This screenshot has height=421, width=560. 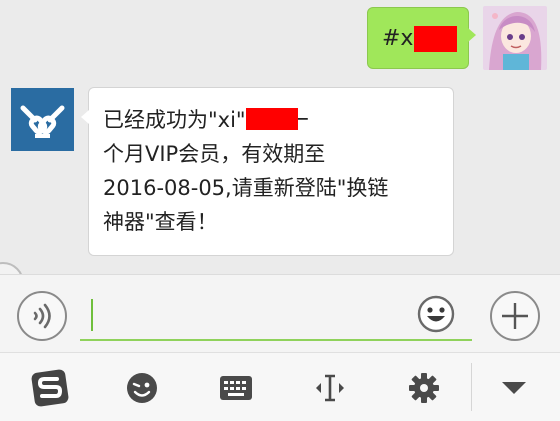 I want to click on chain-link-logo-icon, so click(x=42, y=119).